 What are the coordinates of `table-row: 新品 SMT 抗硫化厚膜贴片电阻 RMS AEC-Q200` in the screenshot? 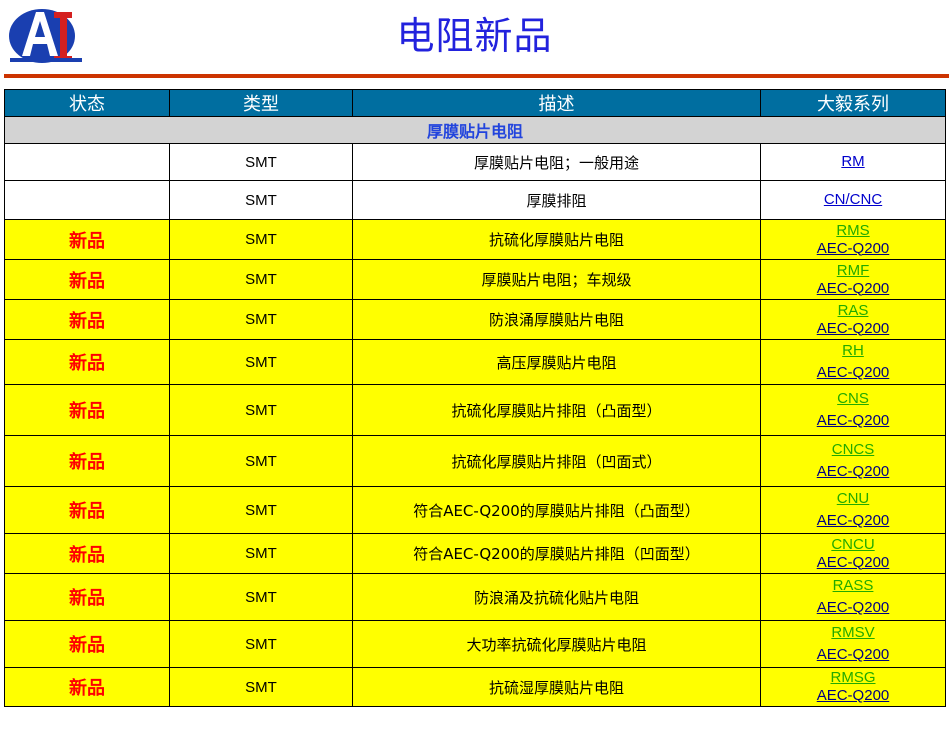 It's located at (475, 239).